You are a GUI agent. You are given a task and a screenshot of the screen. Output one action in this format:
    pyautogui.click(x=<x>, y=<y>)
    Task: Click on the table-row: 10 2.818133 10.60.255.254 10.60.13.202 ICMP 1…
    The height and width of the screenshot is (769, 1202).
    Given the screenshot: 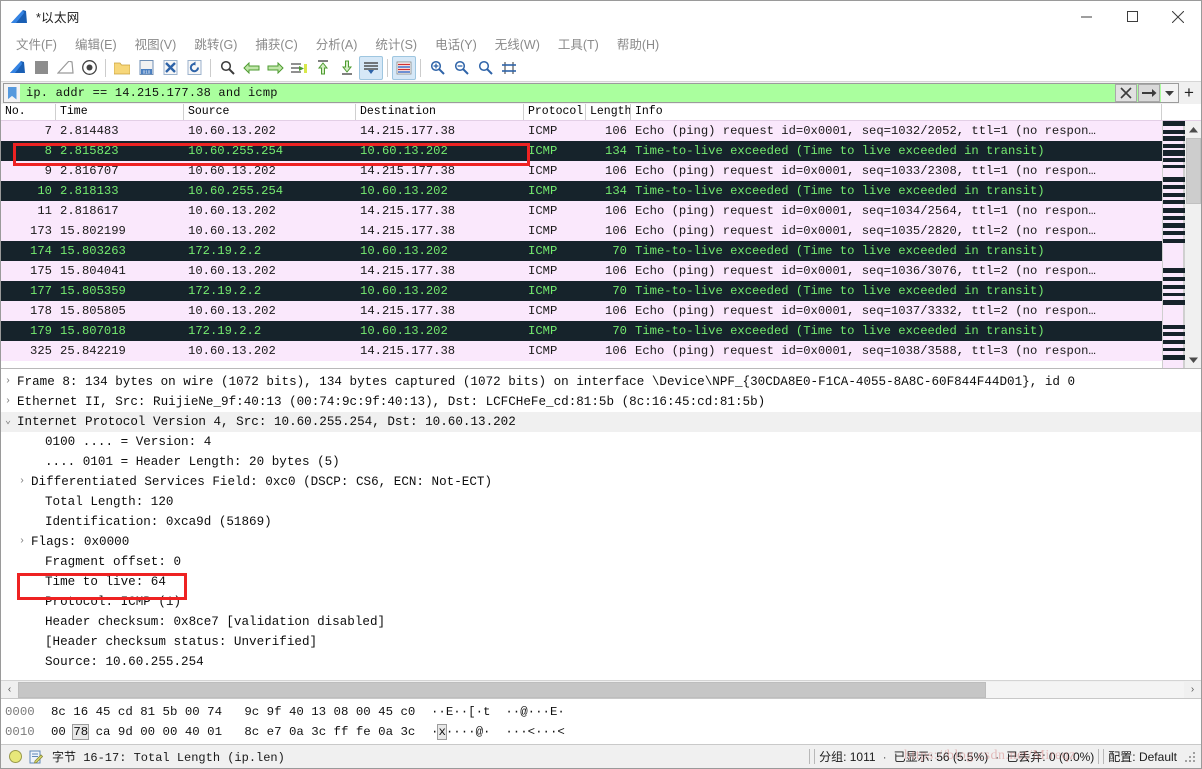 What is the action you would take?
    pyautogui.click(x=581, y=191)
    